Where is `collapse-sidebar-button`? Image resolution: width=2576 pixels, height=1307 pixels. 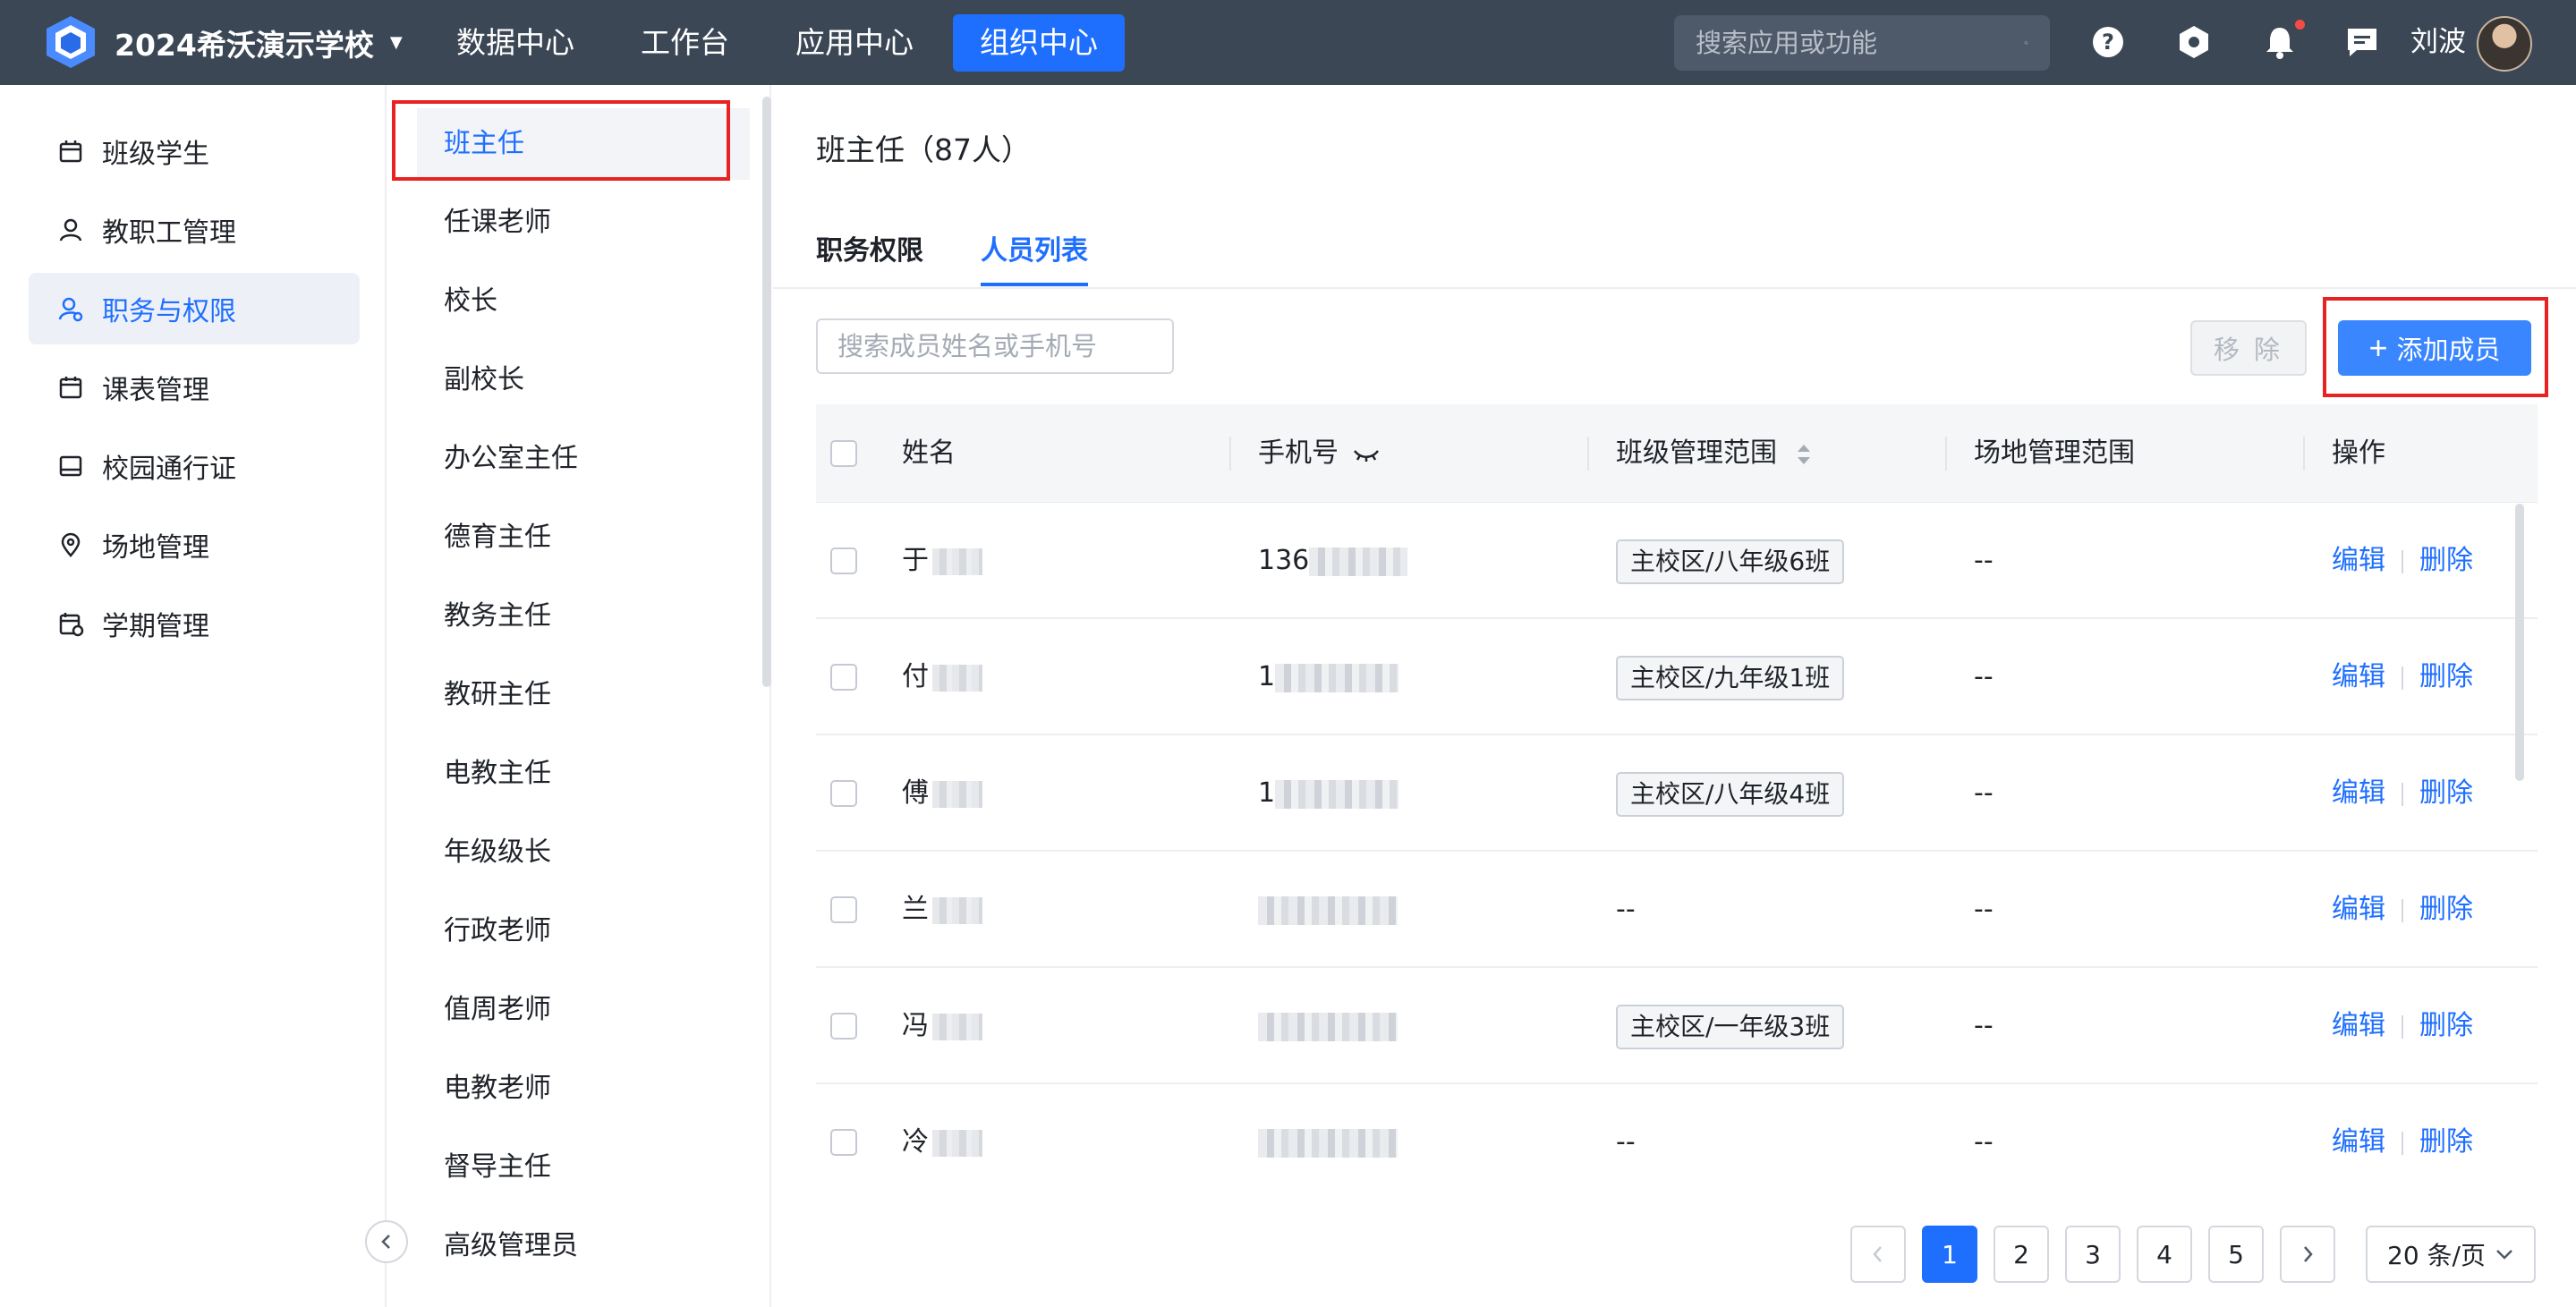
collapse-sidebar-button is located at coordinates (386, 1241).